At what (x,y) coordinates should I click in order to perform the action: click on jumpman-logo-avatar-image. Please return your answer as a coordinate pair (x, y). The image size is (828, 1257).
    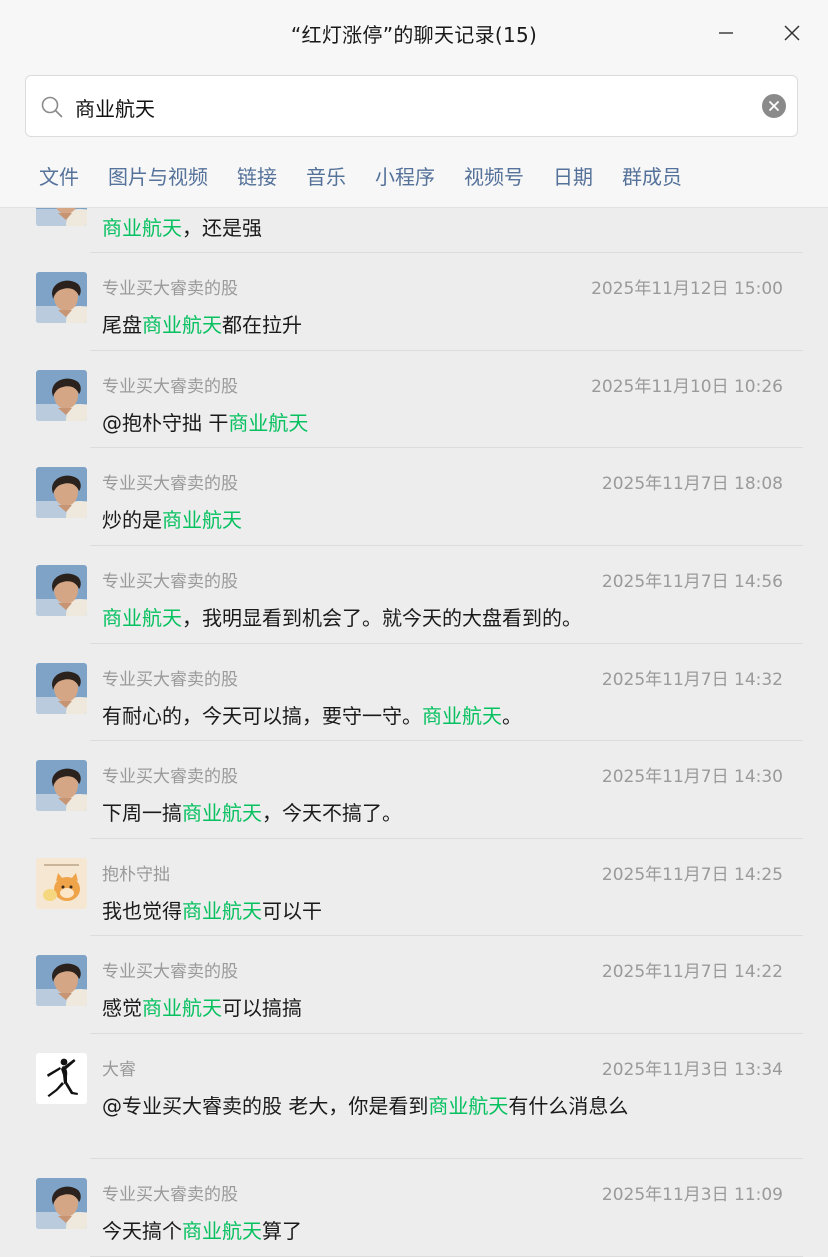
    Looking at the image, I should click on (61, 1078).